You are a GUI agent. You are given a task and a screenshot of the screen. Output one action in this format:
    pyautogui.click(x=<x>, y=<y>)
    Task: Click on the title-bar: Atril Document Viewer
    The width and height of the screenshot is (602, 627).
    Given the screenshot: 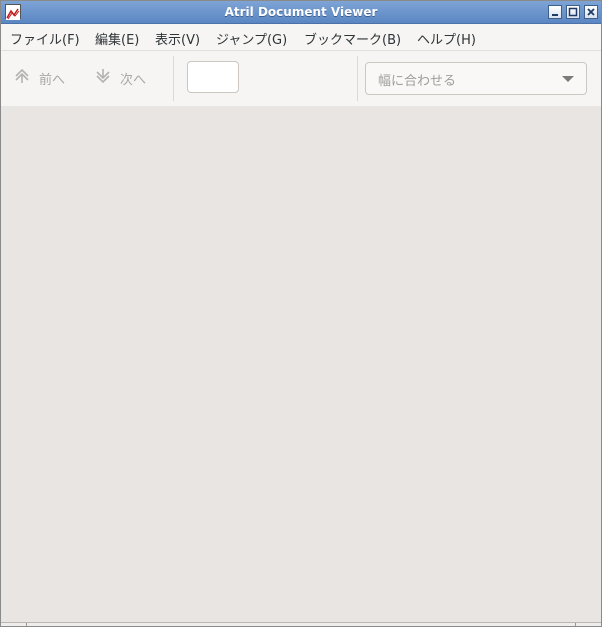 What is the action you would take?
    pyautogui.click(x=301, y=12)
    